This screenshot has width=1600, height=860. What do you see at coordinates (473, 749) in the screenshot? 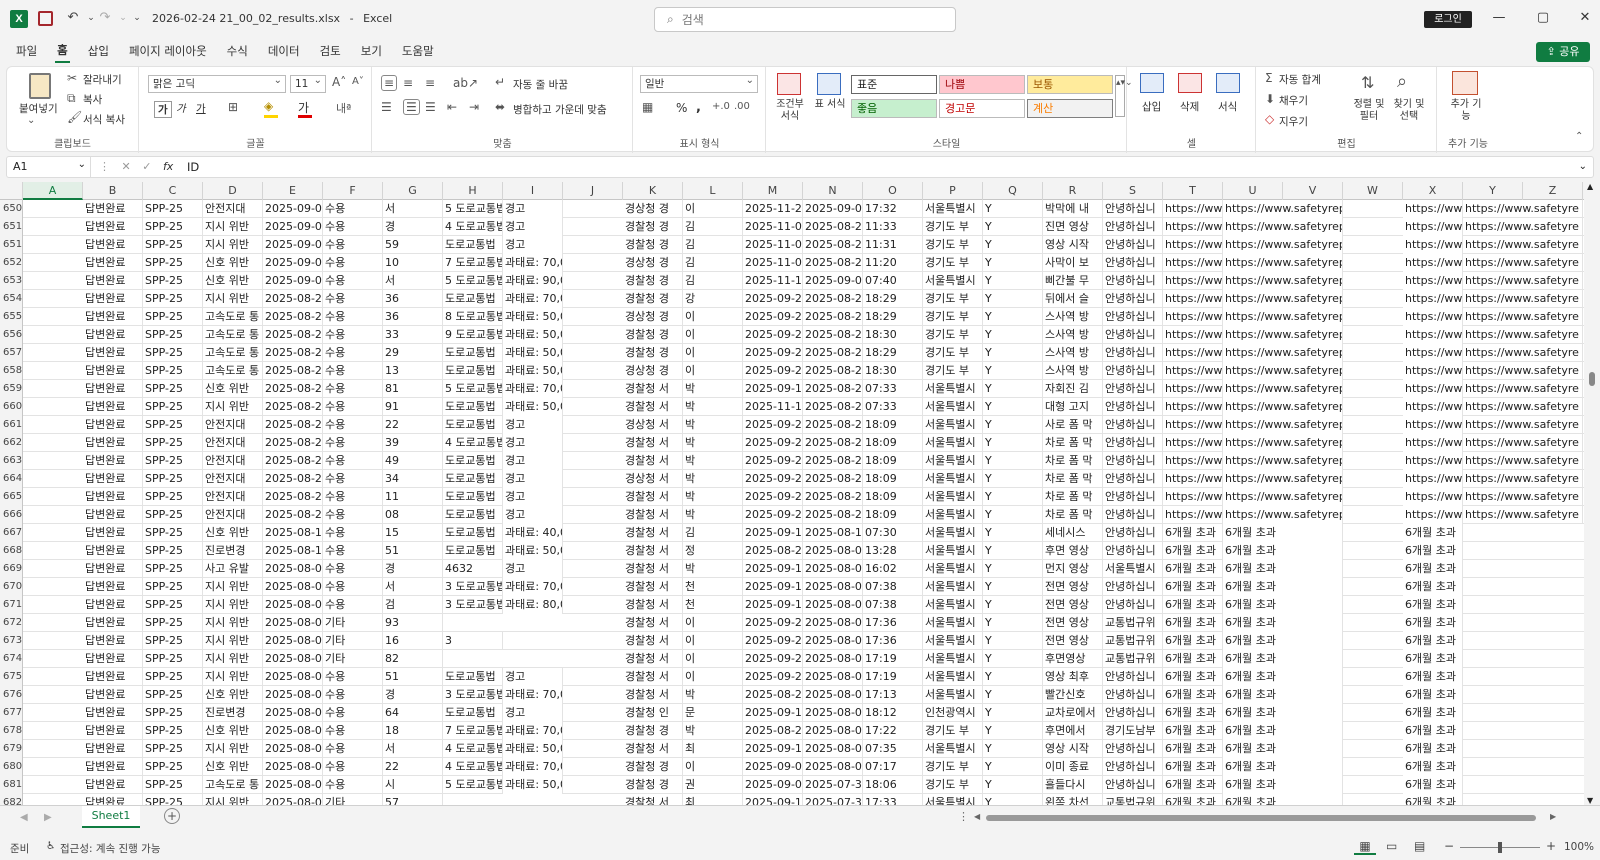
I see `cell-h: 4 도로교통법` at bounding box center [473, 749].